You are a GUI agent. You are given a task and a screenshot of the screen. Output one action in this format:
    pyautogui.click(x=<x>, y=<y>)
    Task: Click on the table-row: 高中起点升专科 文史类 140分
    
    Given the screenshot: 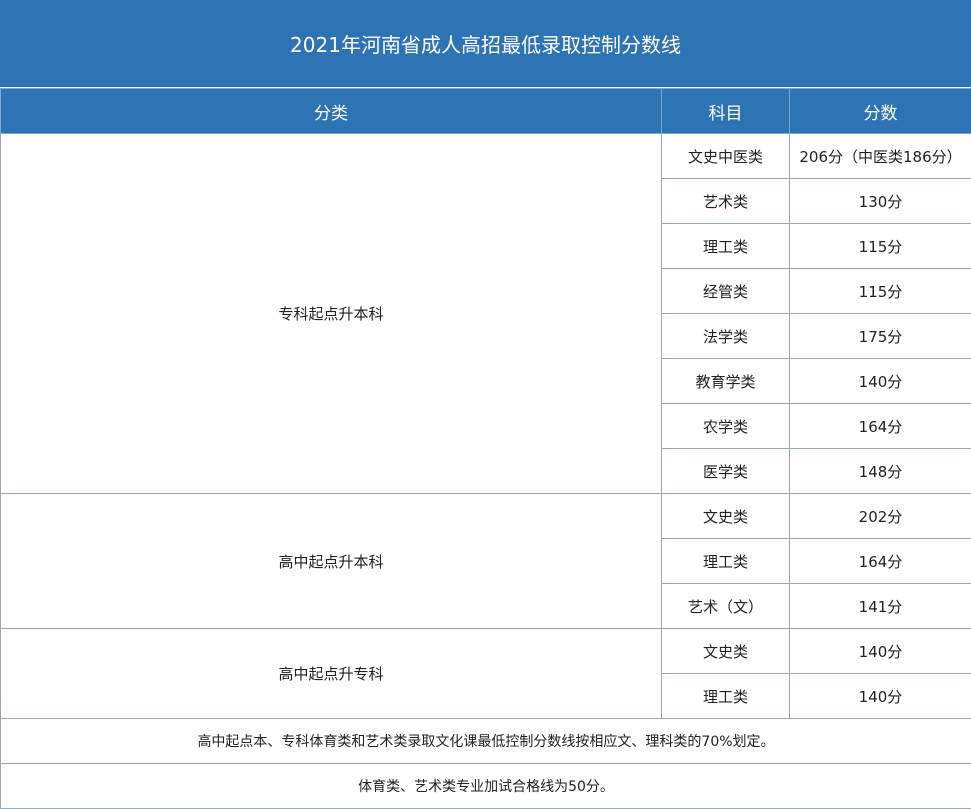 What is the action you would take?
    pyautogui.click(x=485, y=673)
    